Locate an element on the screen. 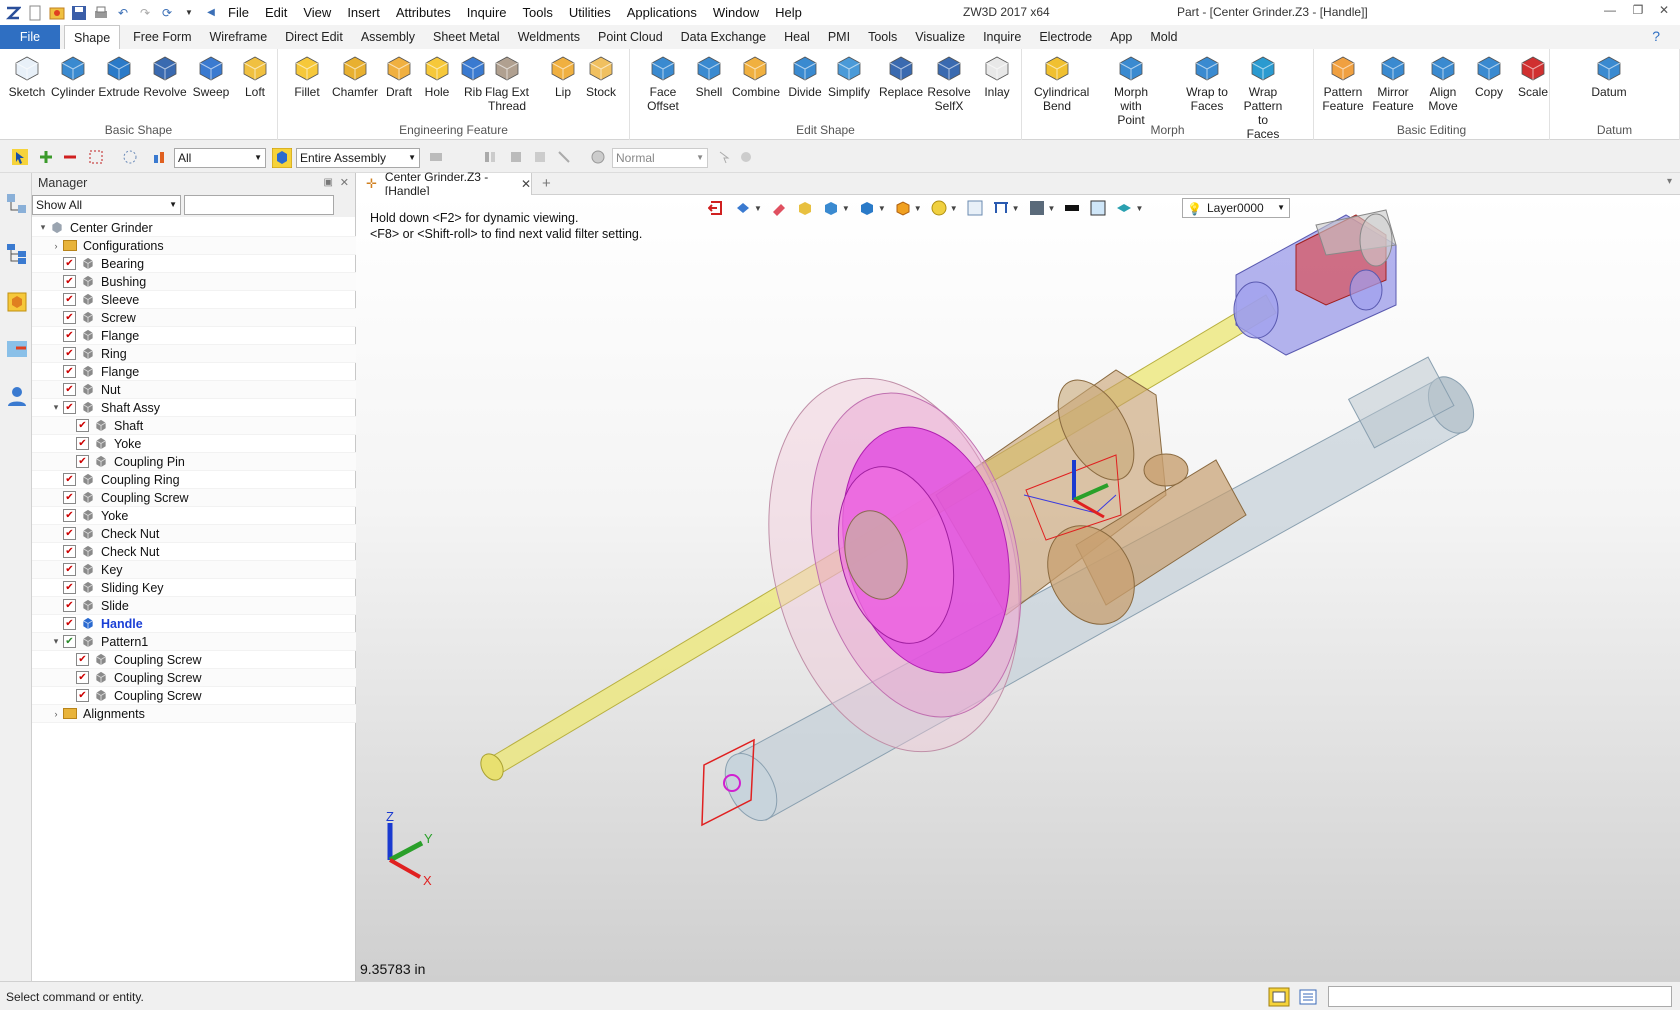  toolbar-tool-3-icon is located at coordinates (516, 157).